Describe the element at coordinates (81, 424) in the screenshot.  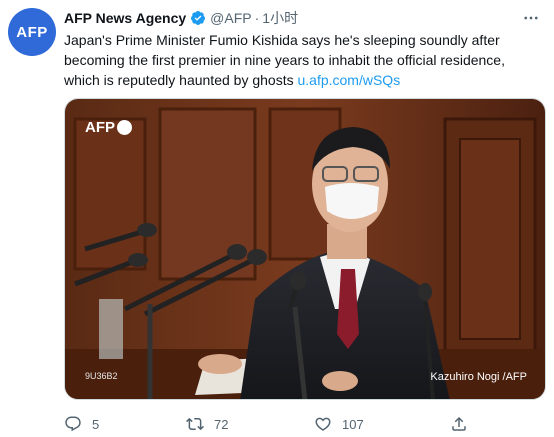
I see `reply-button: 5` at that location.